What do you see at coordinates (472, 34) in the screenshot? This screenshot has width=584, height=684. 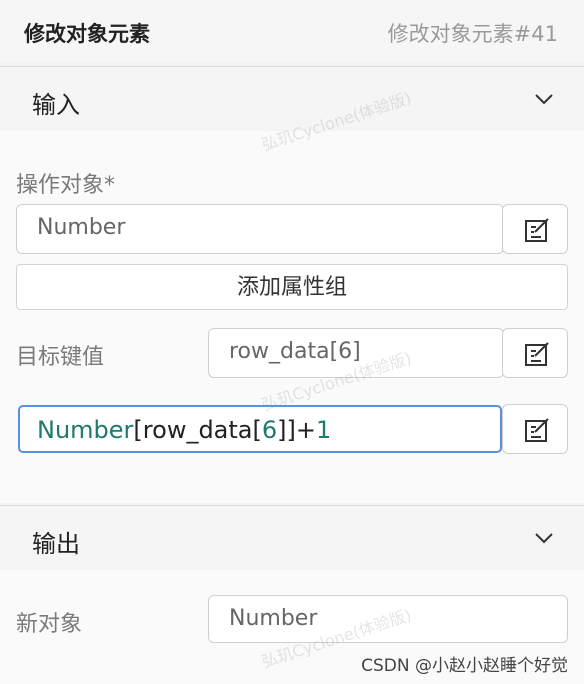 I see `panel-subtitle: 修改对象元素#41` at bounding box center [472, 34].